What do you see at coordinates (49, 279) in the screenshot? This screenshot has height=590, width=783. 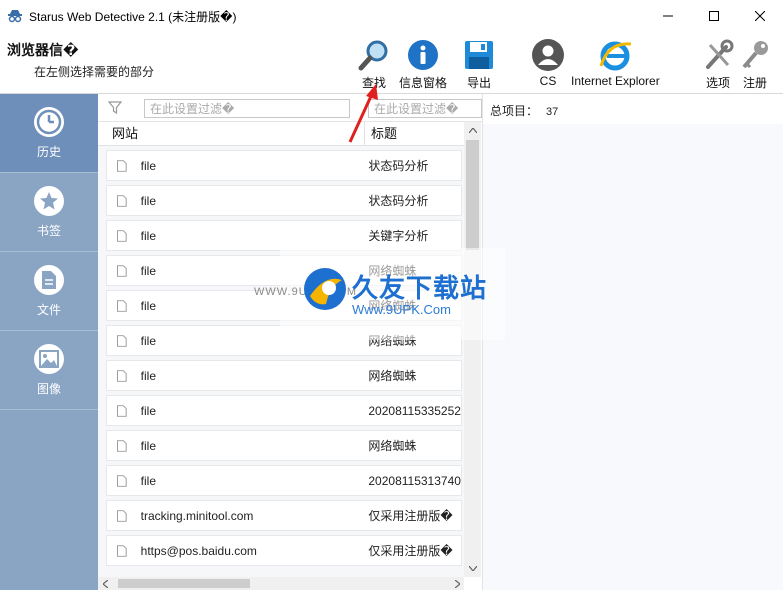 I see `document-icon` at bounding box center [49, 279].